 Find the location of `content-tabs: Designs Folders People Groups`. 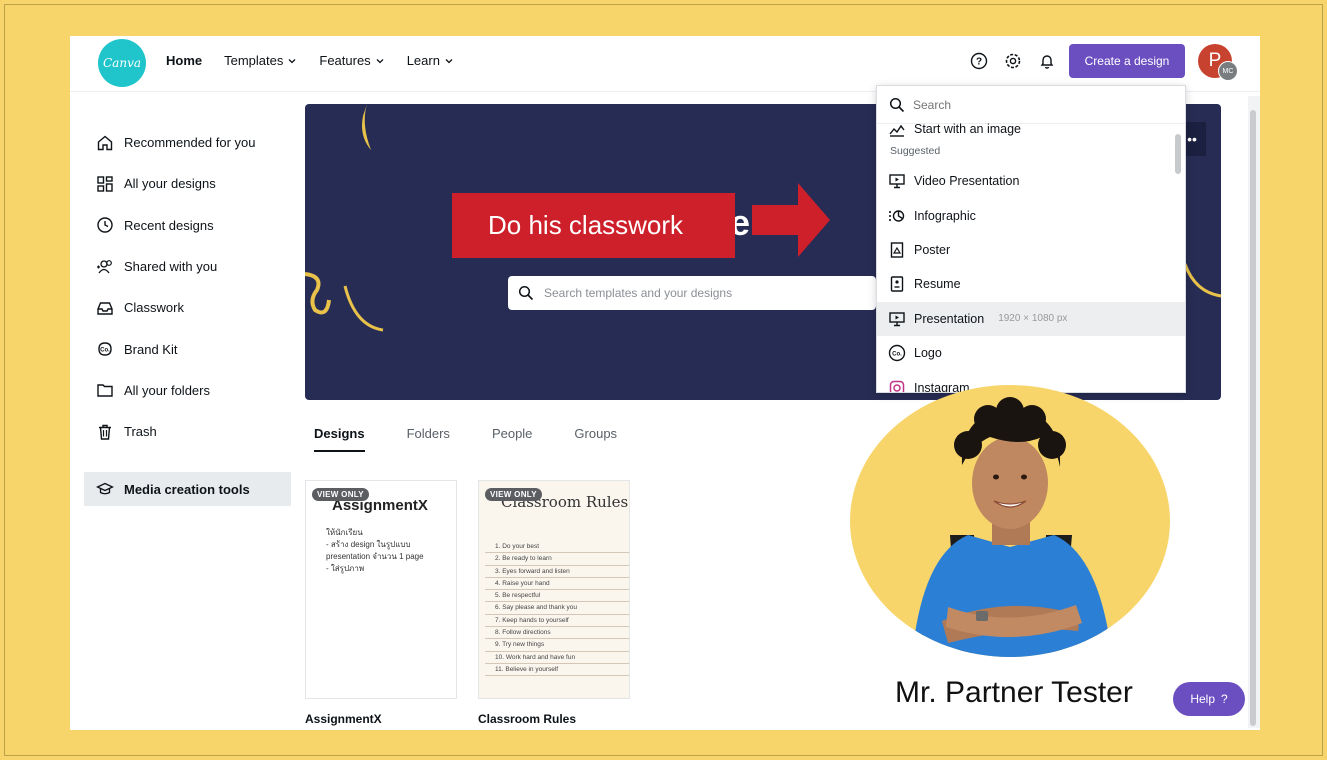

content-tabs: Designs Folders People Groups is located at coordinates (465, 439).